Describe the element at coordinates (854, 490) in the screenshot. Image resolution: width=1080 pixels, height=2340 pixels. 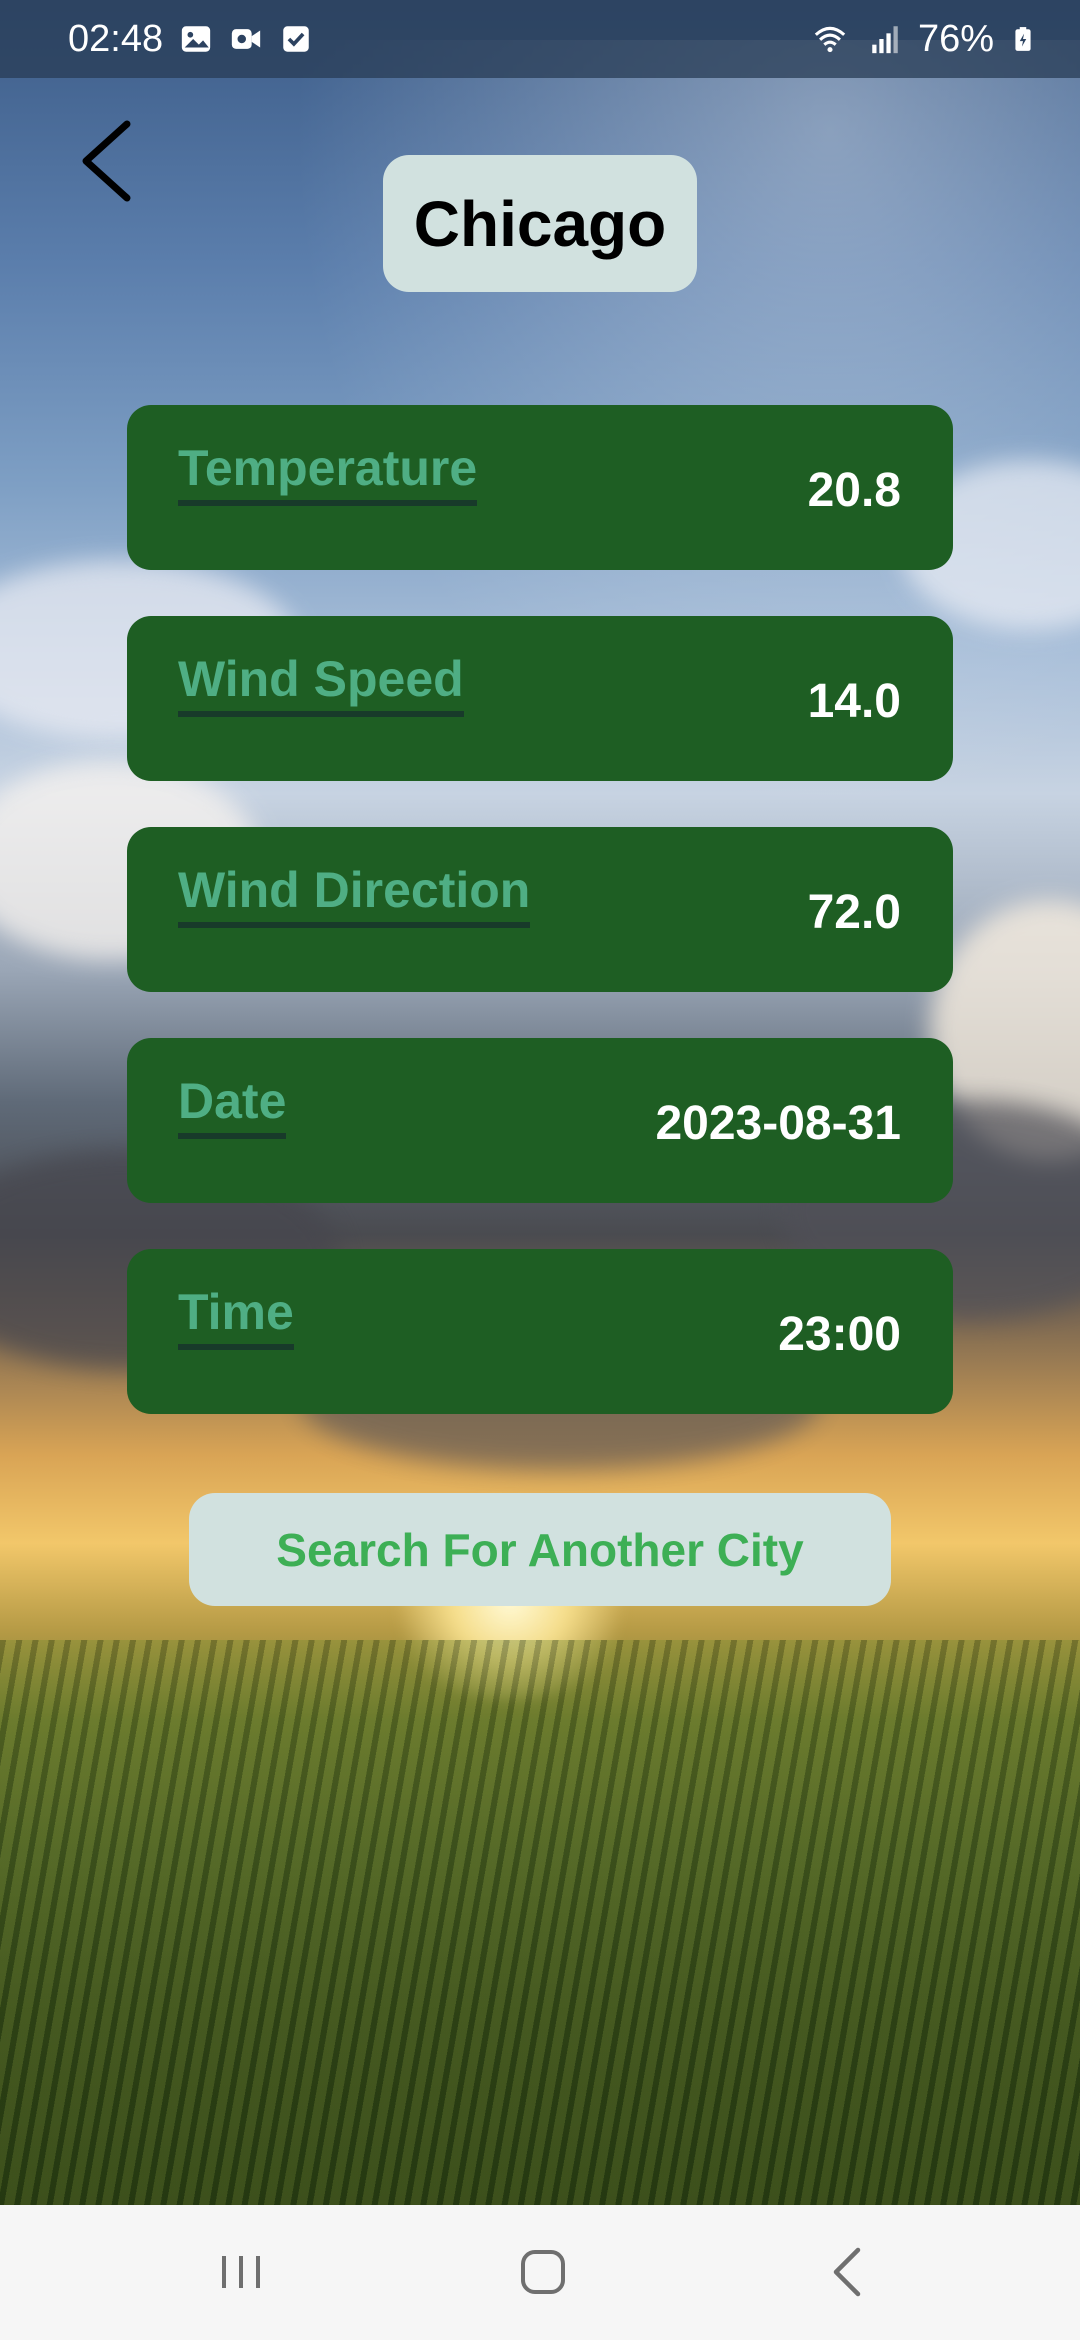
I see `temperature-value: 20.8` at that location.